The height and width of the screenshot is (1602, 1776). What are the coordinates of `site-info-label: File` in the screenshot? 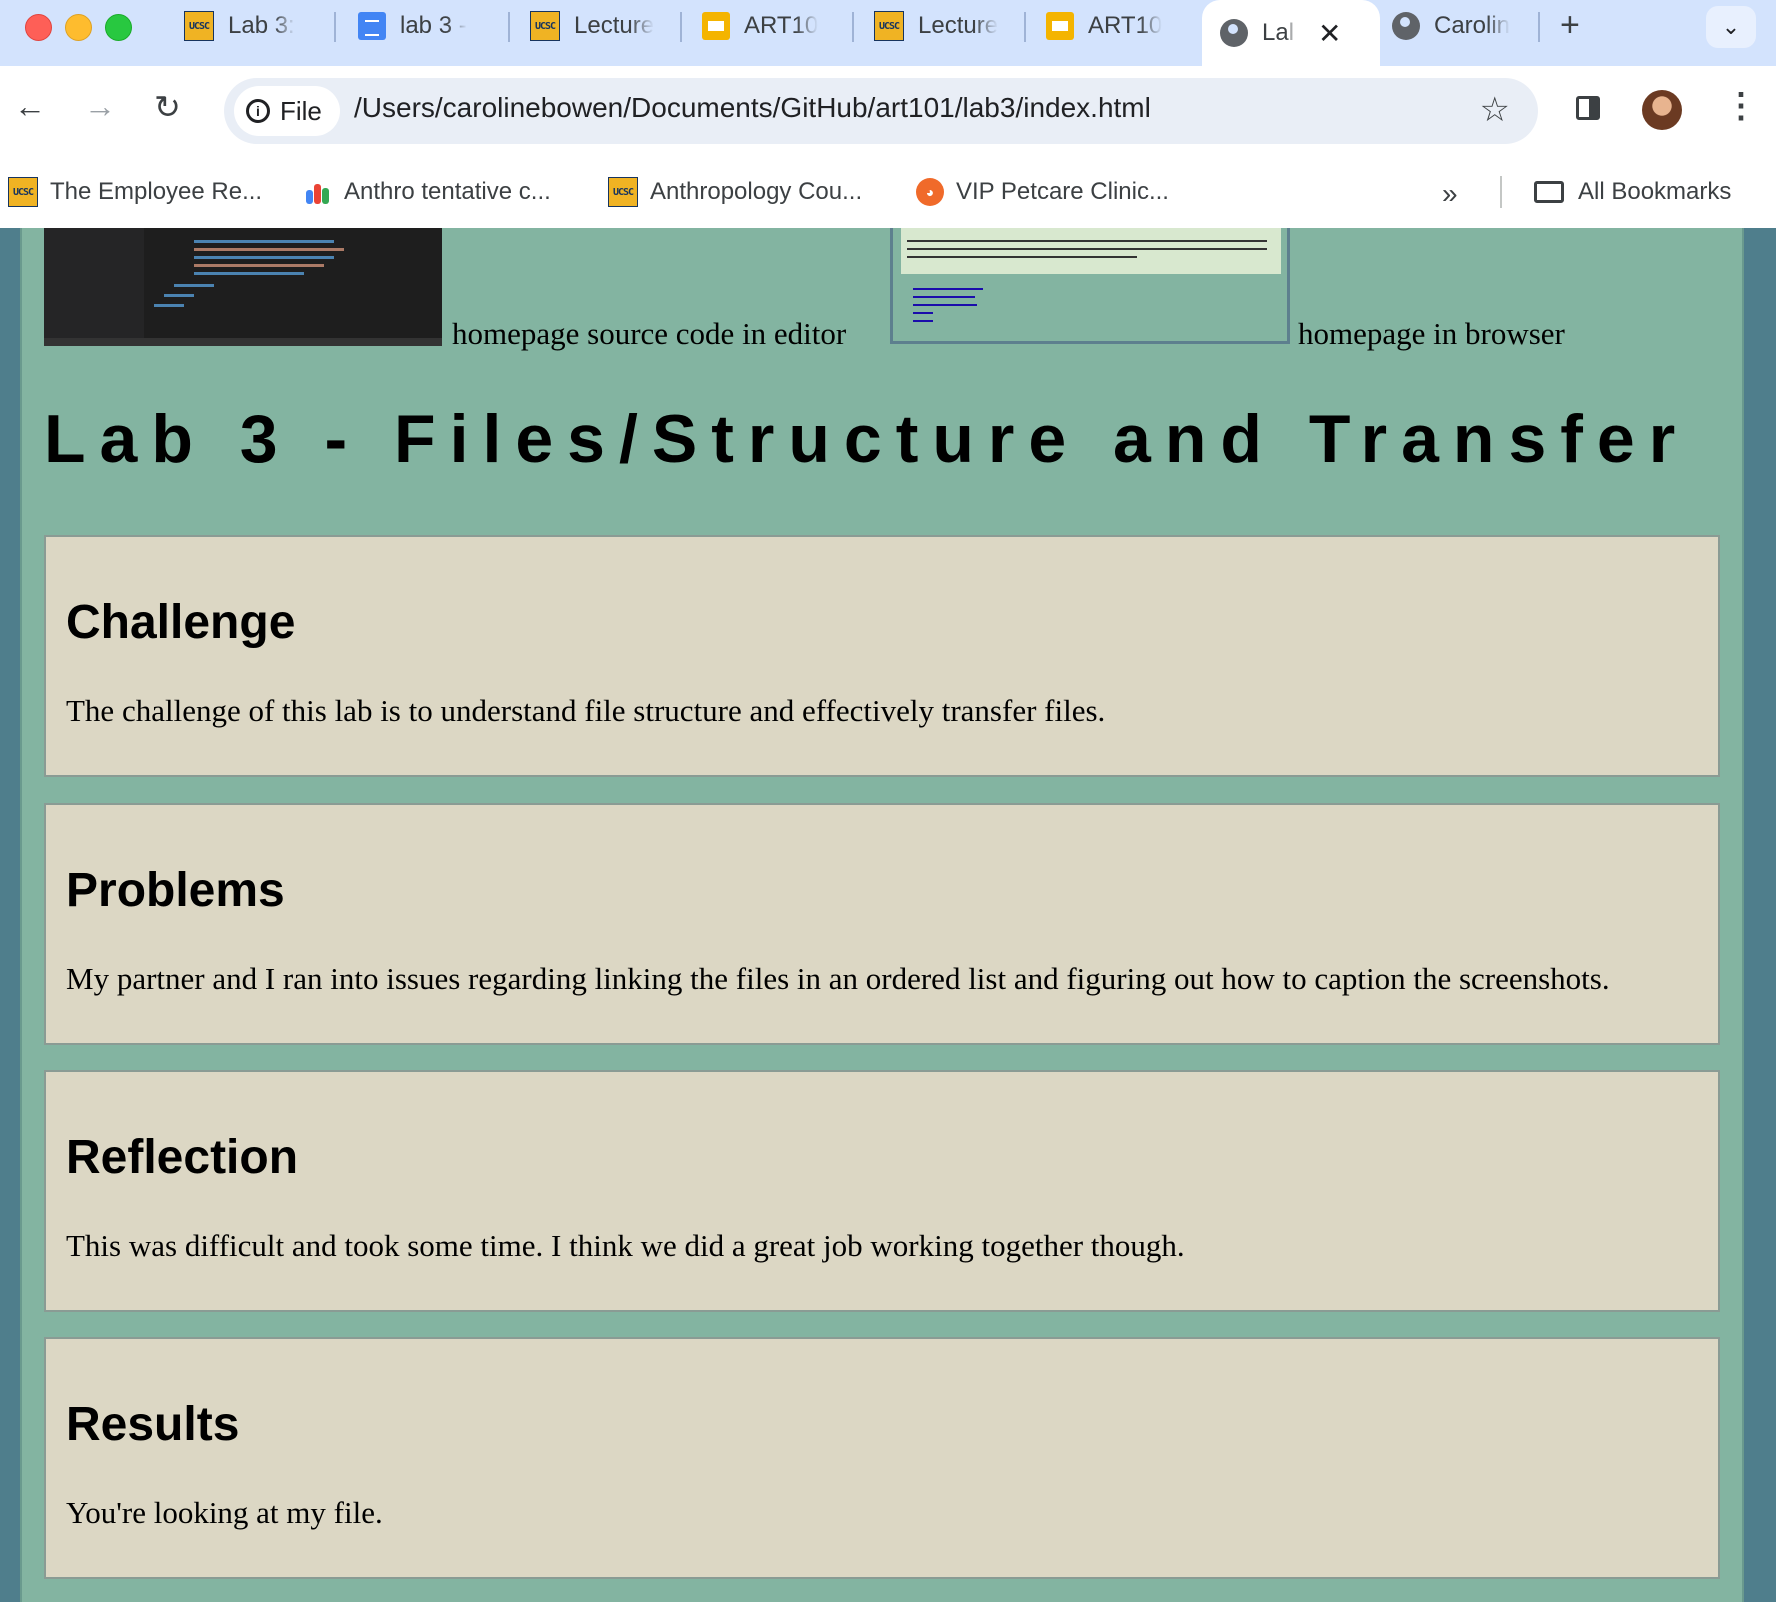 It's located at (301, 110).